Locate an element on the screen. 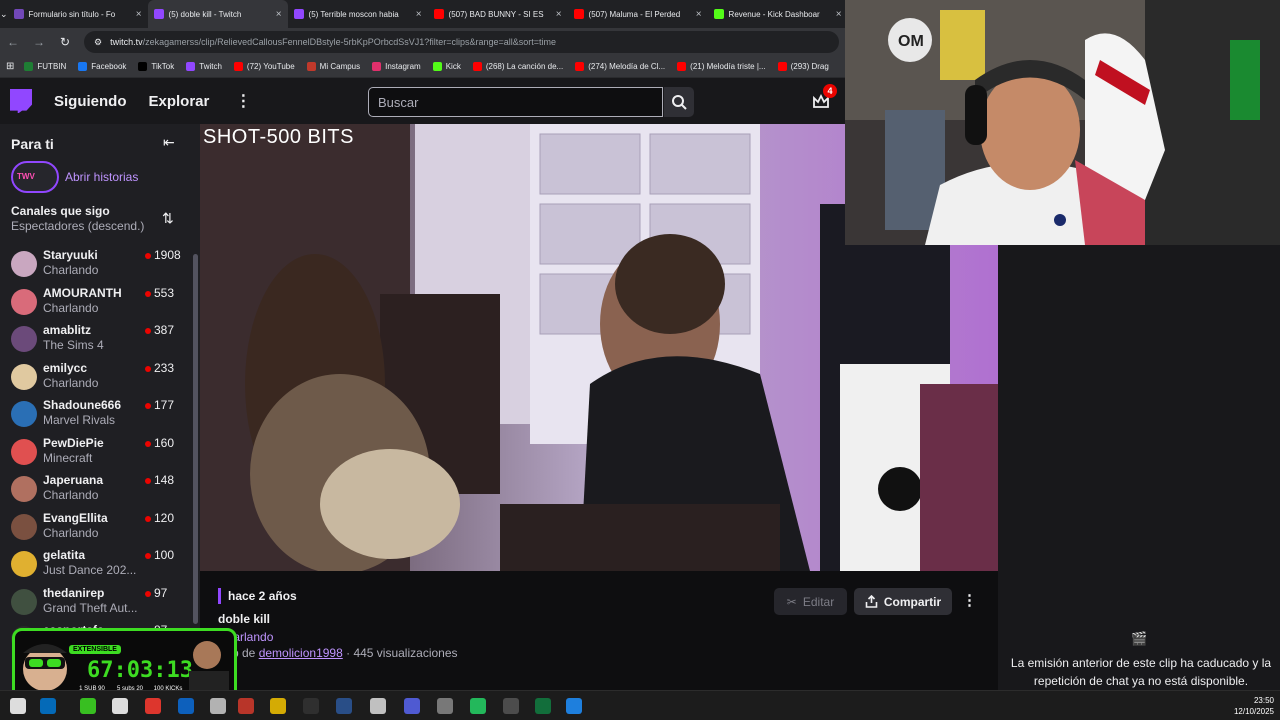 The image size is (1280, 720). followed-channel: amablitz The Sims 4 387 is located at coordinates (95, 339).